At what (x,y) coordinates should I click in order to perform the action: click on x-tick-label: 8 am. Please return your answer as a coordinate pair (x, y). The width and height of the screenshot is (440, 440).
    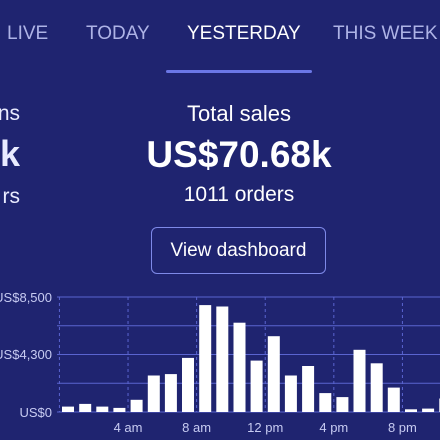
    Looking at the image, I should click on (196, 427).